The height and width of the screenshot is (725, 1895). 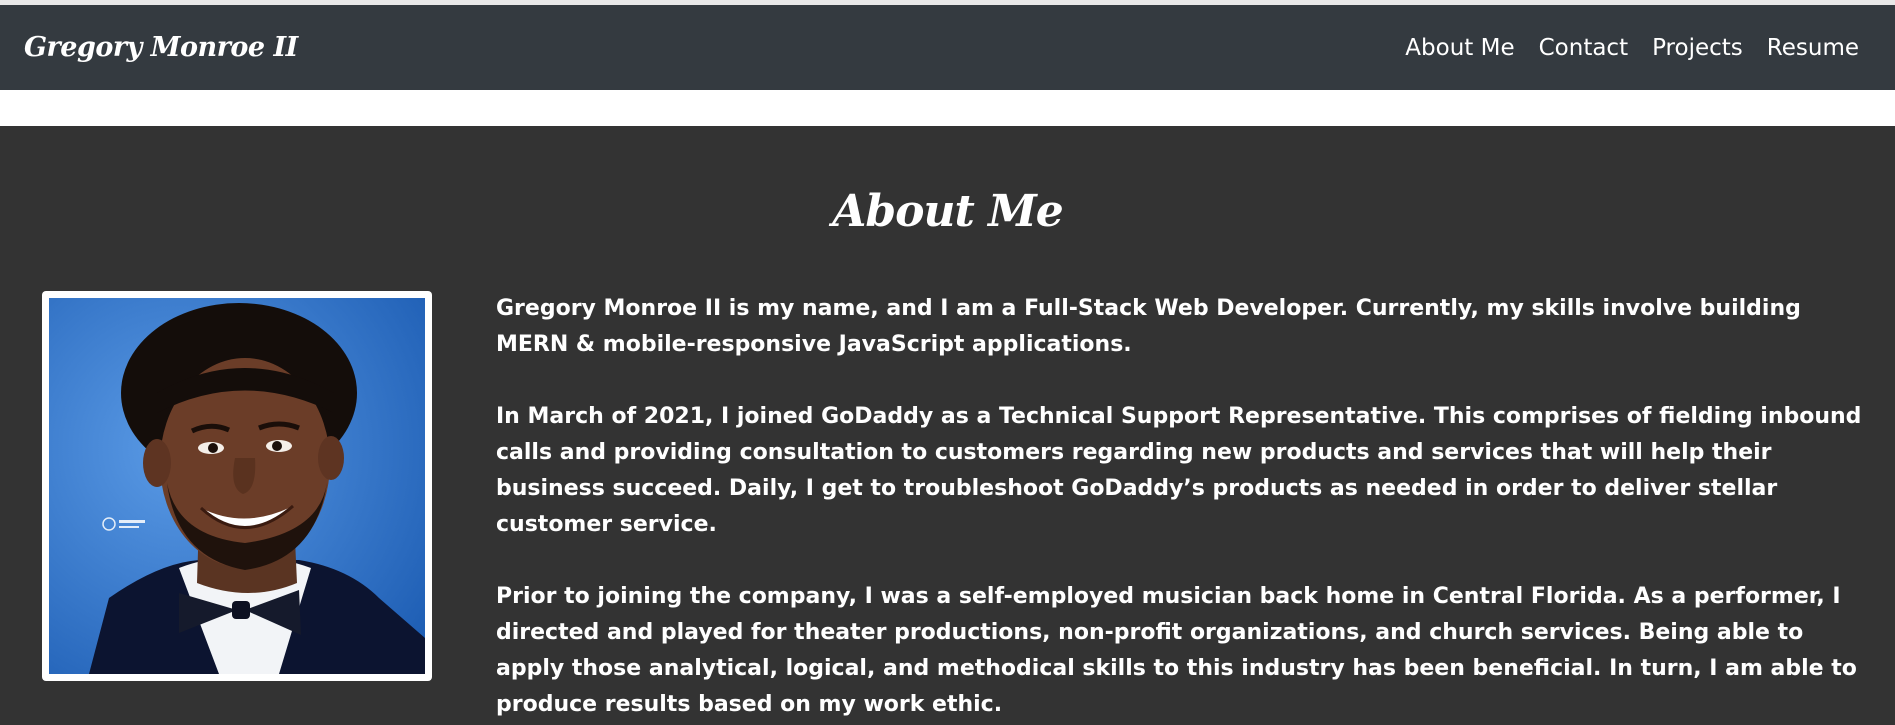 I want to click on nav-links: About Me Contact Projects Resume, so click(x=1632, y=48).